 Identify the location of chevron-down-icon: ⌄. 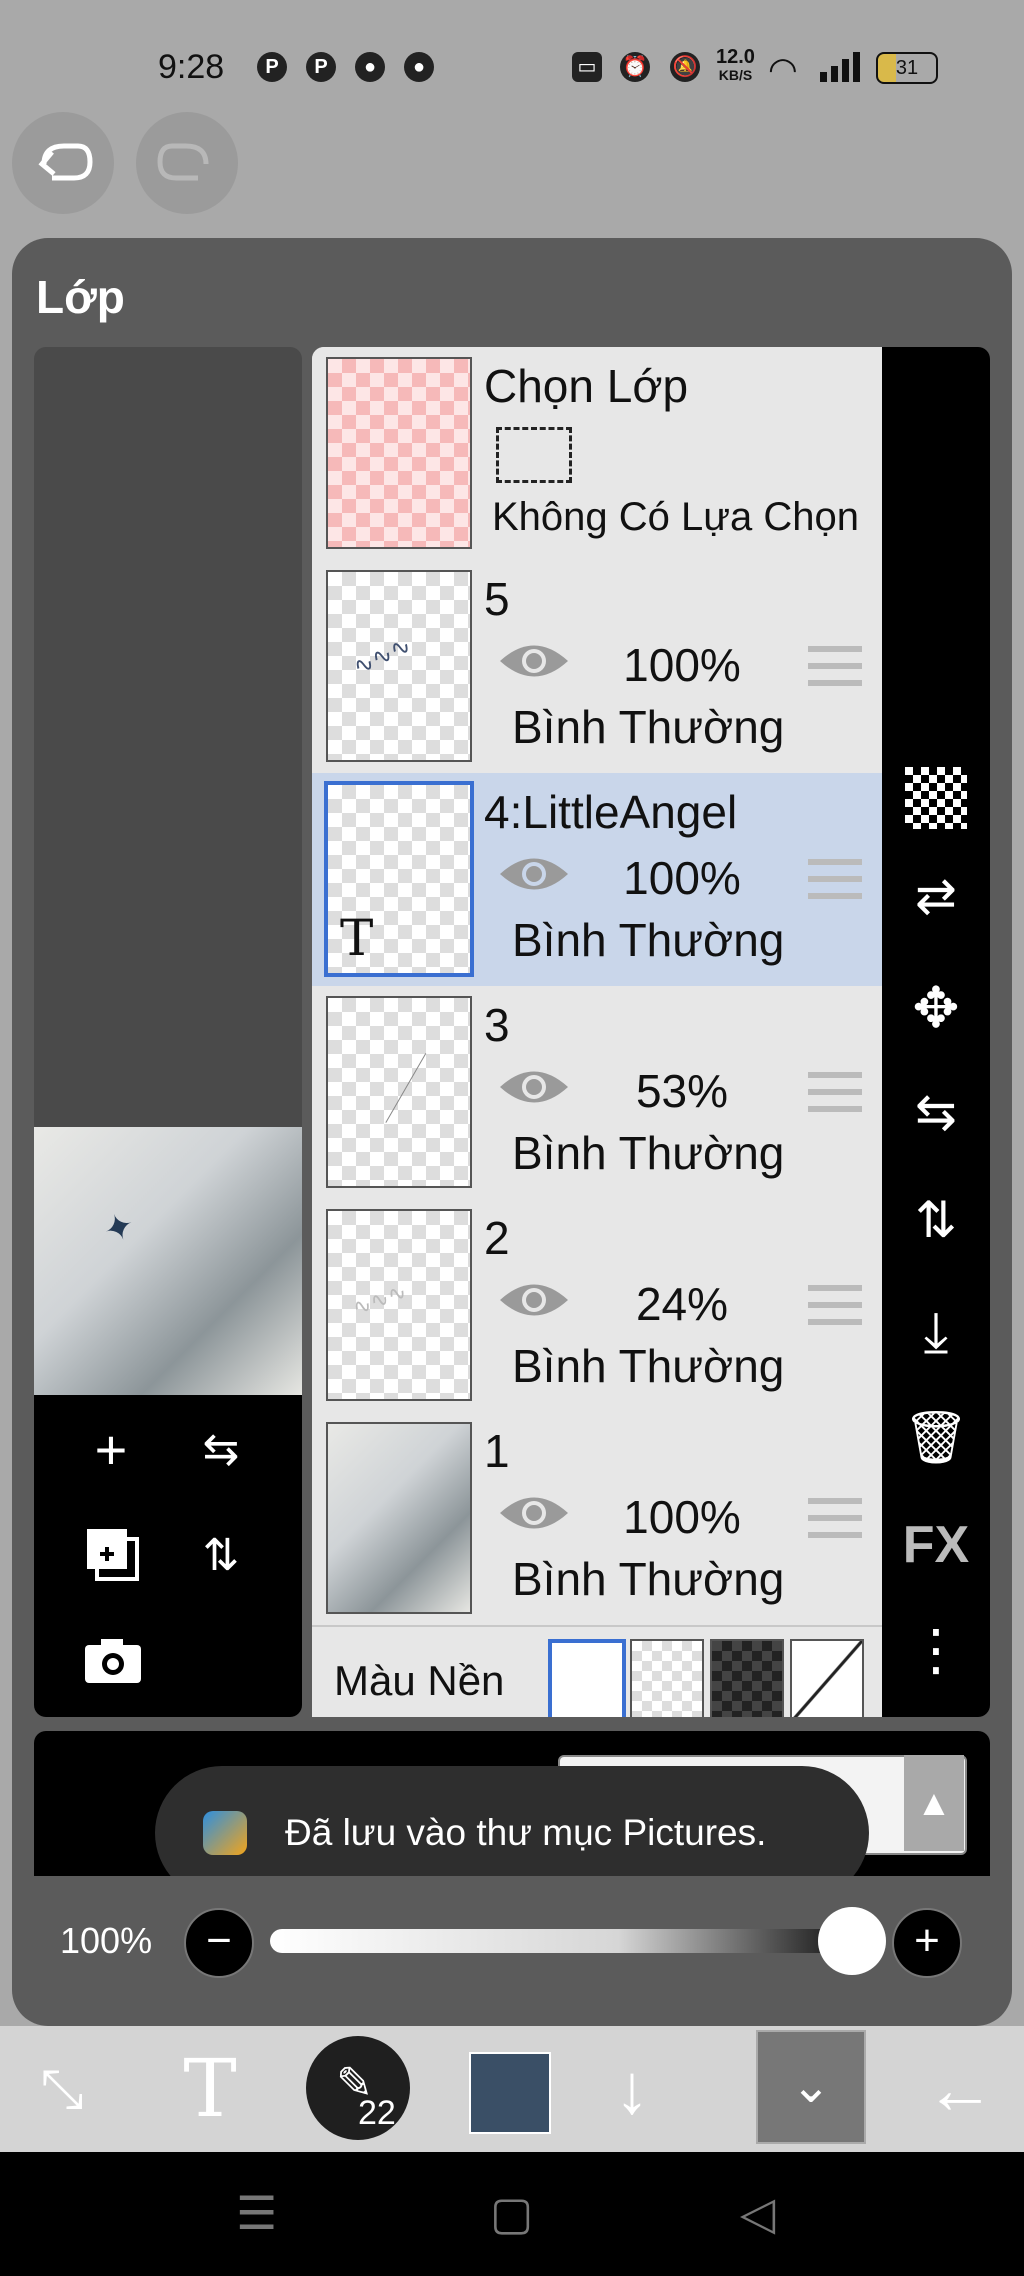
(811, 2086).